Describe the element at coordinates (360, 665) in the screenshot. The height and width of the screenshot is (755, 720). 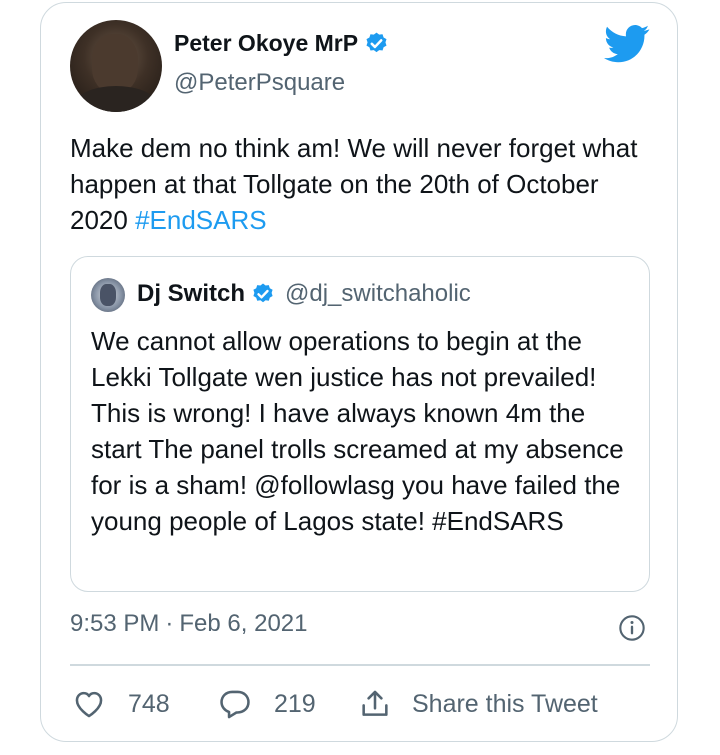
I see `divider` at that location.